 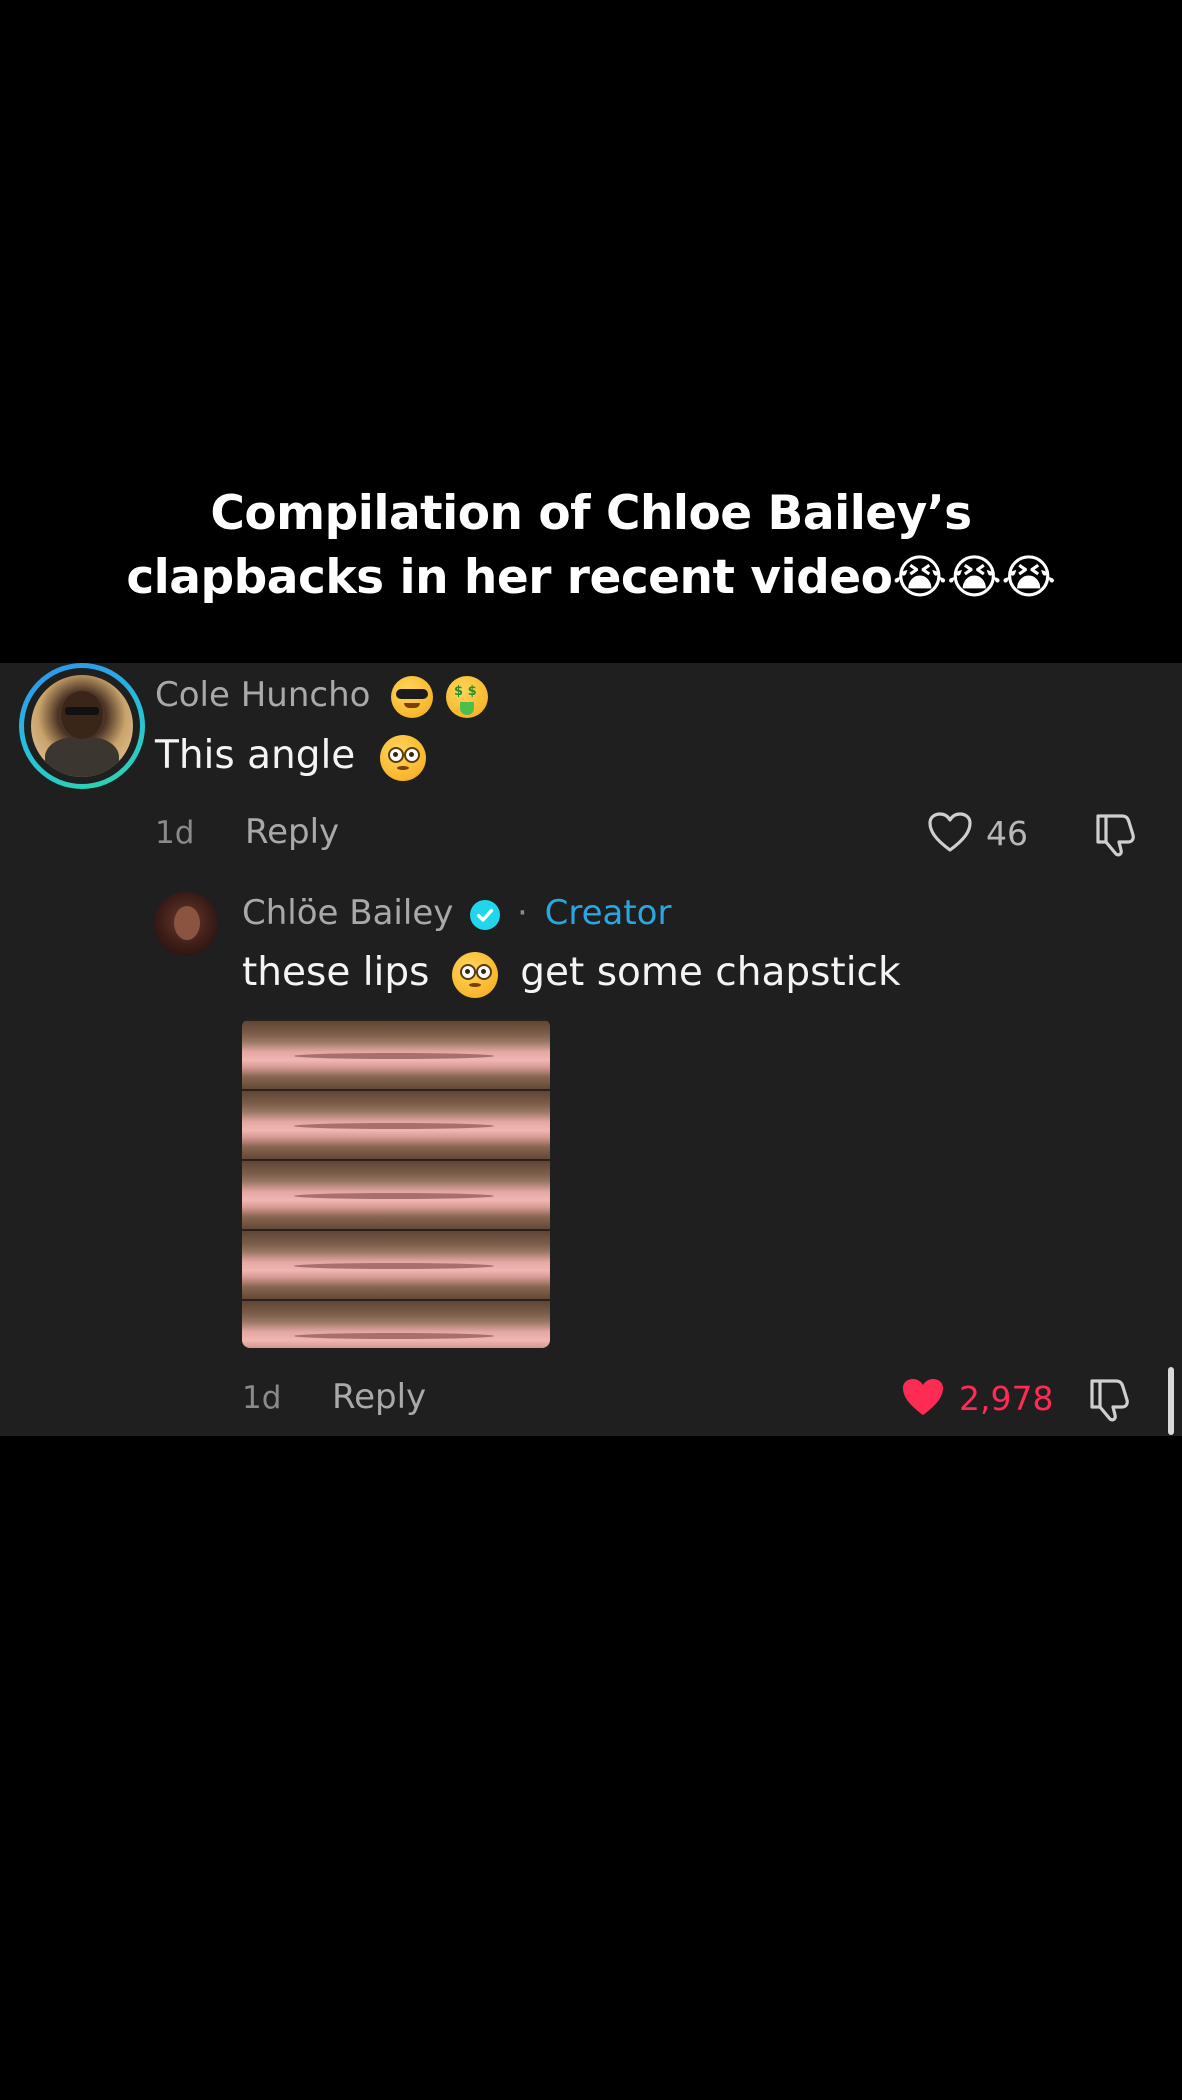 I want to click on caption-line-2: clapbacks in her recent video😭😭😭, so click(x=591, y=577).